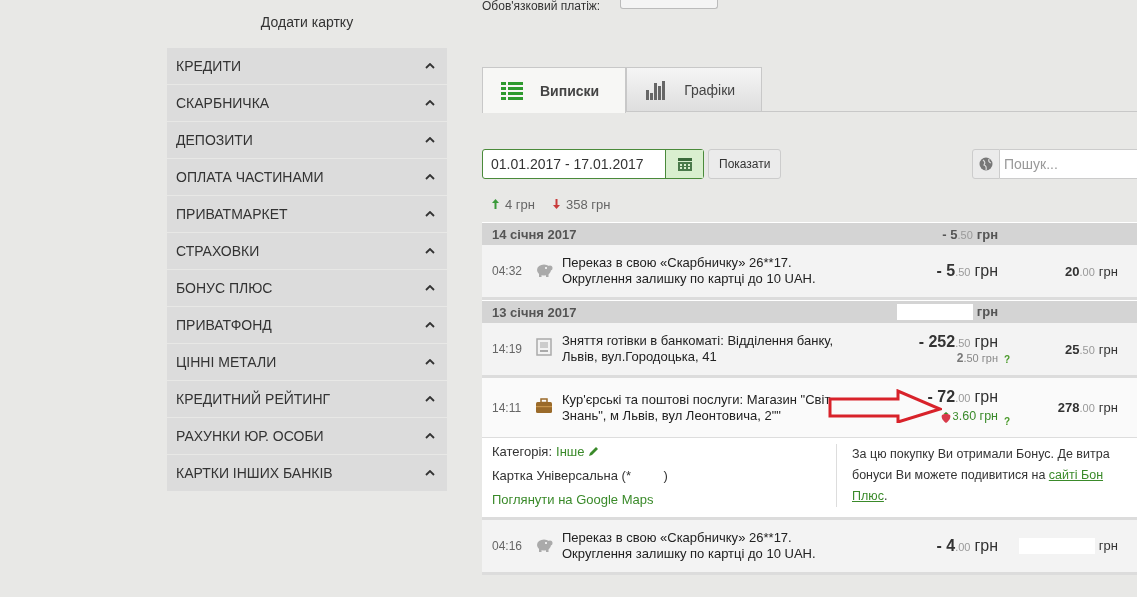  I want to click on sidebar-item: КРЕДИТНИЙ РЕЙТИНГ, so click(307, 399).